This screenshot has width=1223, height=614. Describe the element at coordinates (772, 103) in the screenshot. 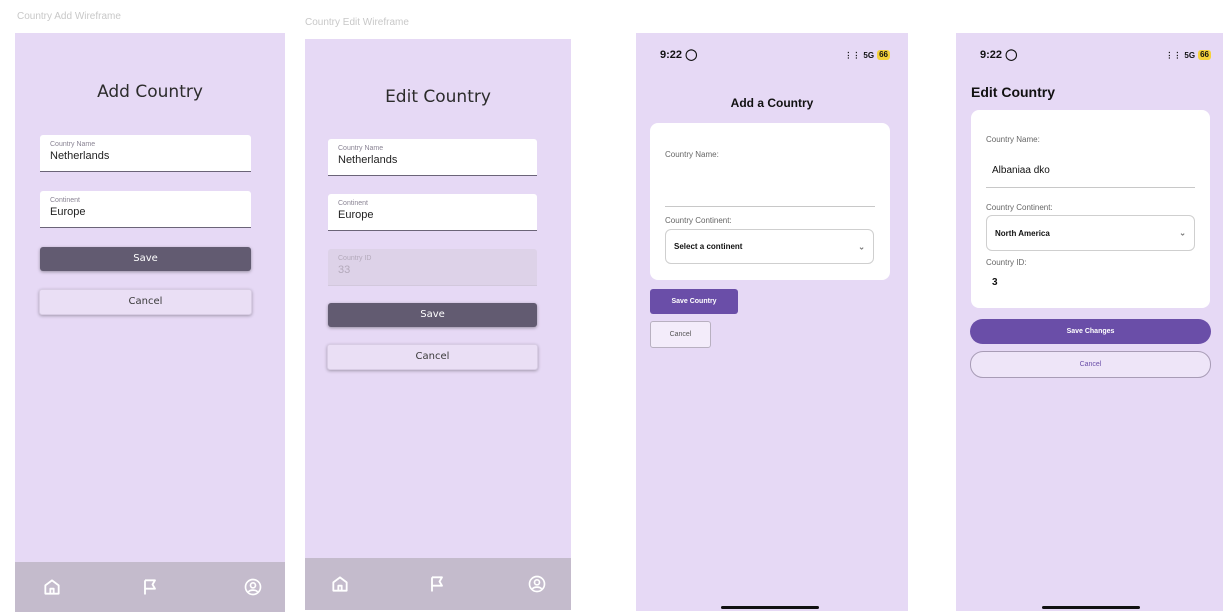

I see `page-title: Add a Country` at that location.